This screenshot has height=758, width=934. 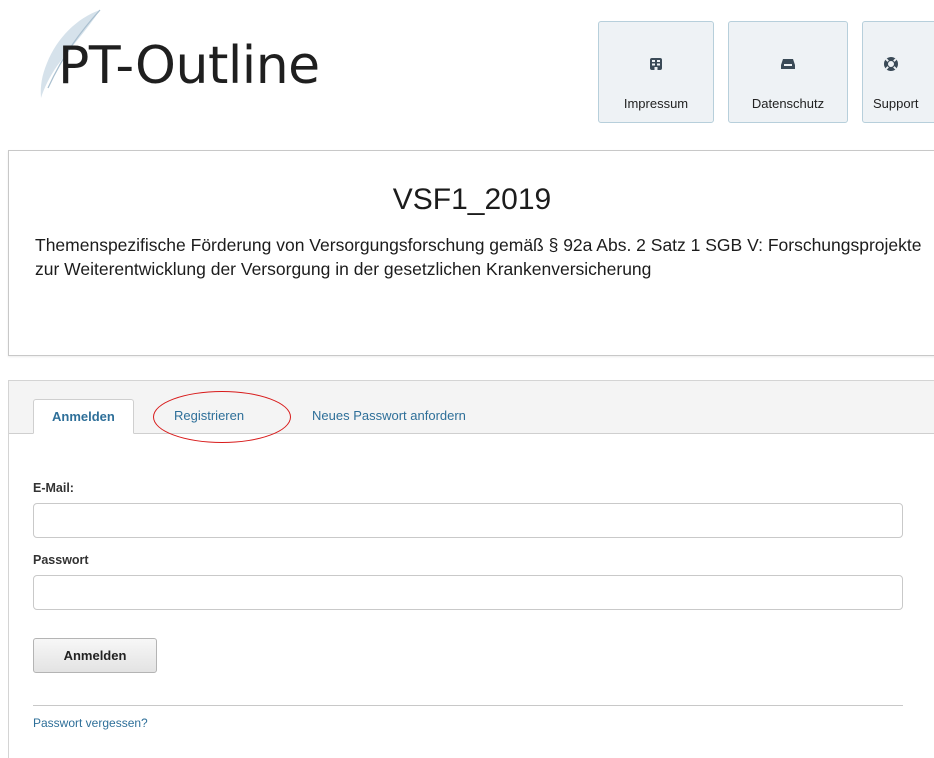 What do you see at coordinates (61, 560) in the screenshot?
I see `password-label: Passwort` at bounding box center [61, 560].